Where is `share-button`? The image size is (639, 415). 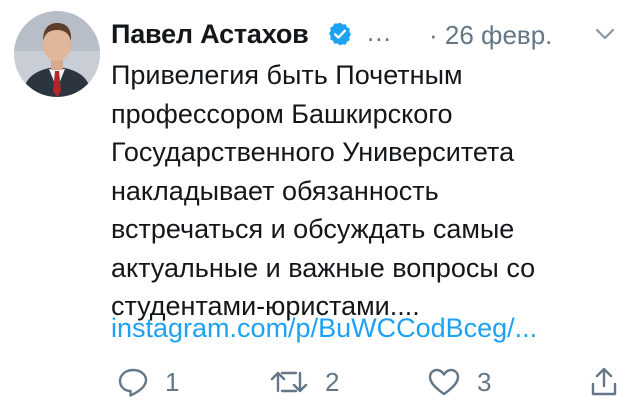 share-button is located at coordinates (604, 382).